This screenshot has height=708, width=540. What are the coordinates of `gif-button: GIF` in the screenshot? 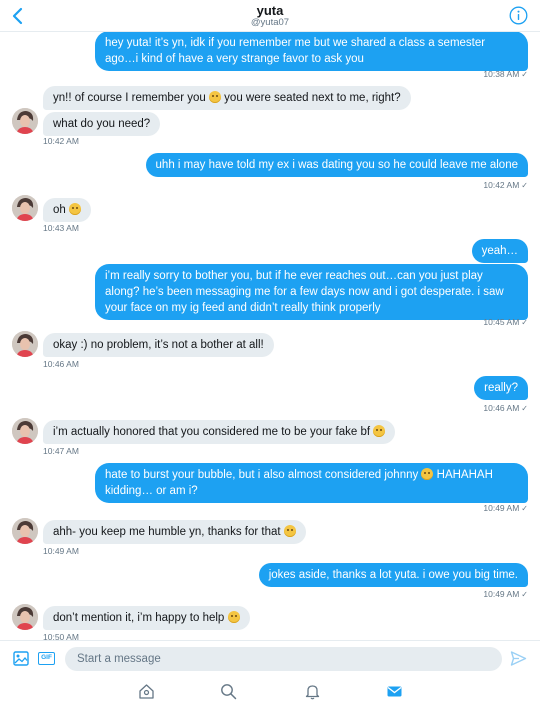 It's located at (46, 658).